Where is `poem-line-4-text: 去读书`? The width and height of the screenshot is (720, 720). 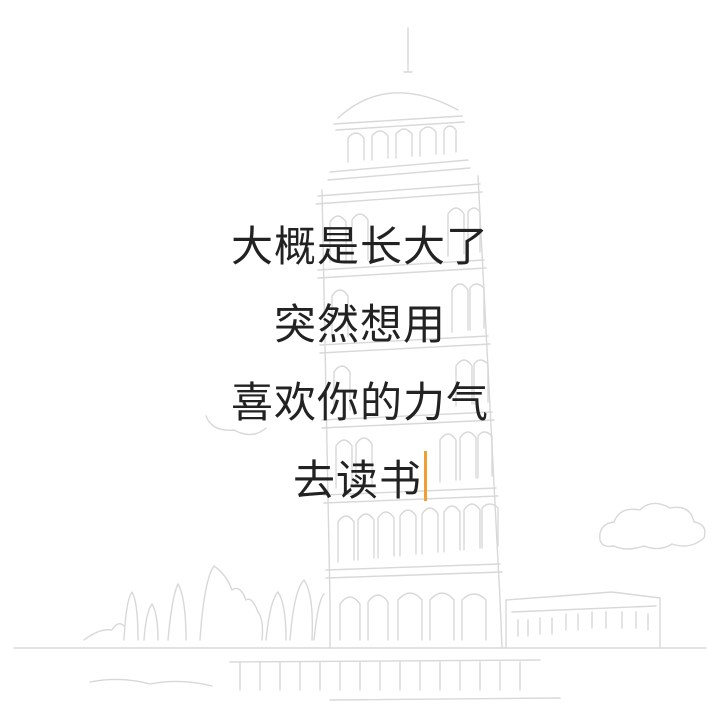
poem-line-4-text: 去读书 is located at coordinates (357, 480).